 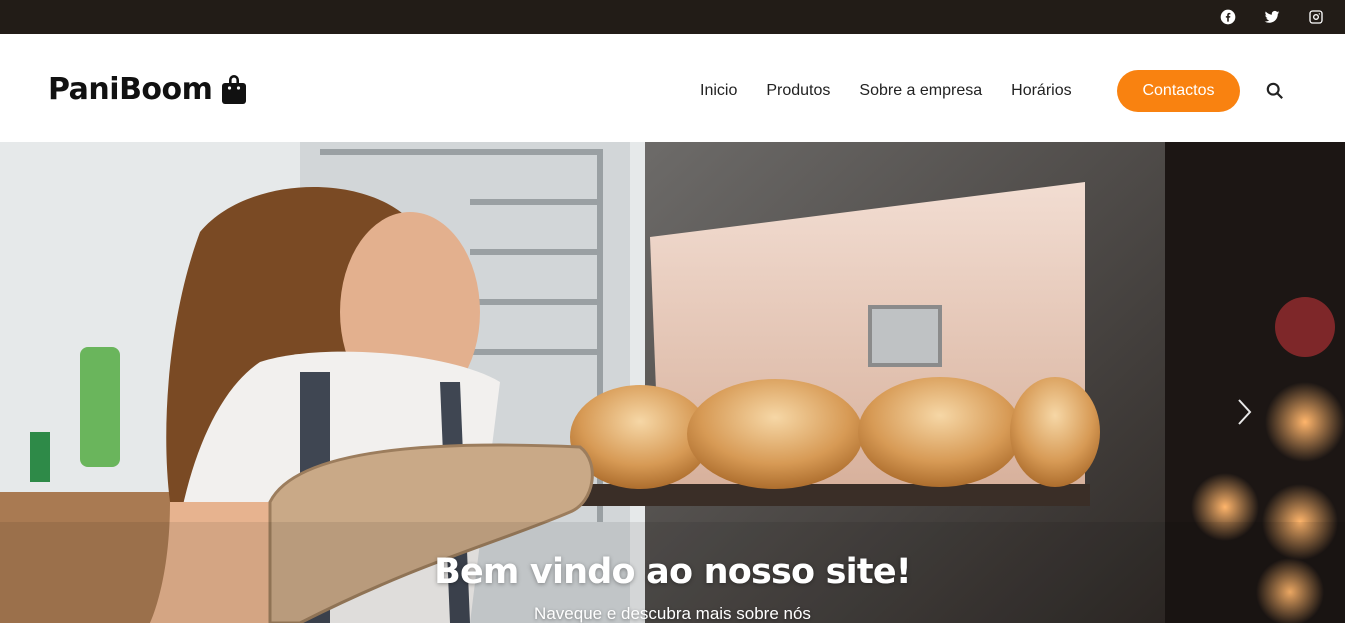 What do you see at coordinates (234, 89) in the screenshot?
I see `shopping-bag-icon` at bounding box center [234, 89].